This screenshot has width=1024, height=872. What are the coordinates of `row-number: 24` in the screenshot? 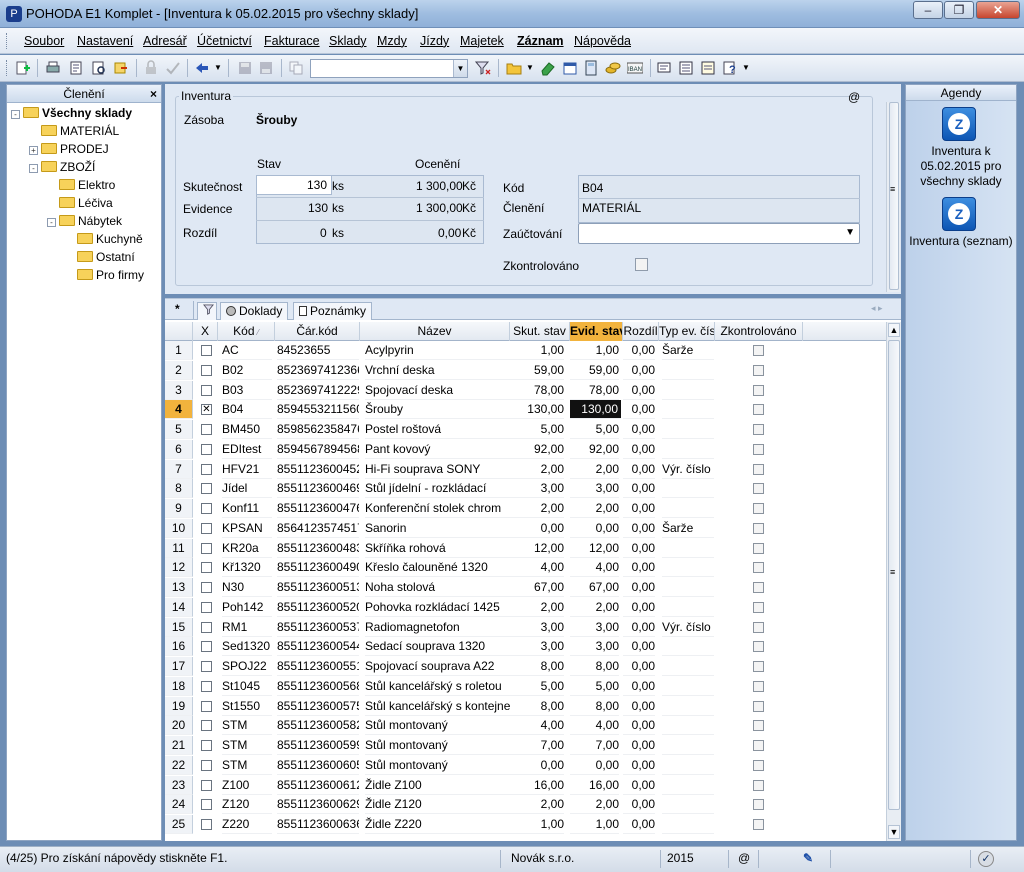 It's located at (179, 805).